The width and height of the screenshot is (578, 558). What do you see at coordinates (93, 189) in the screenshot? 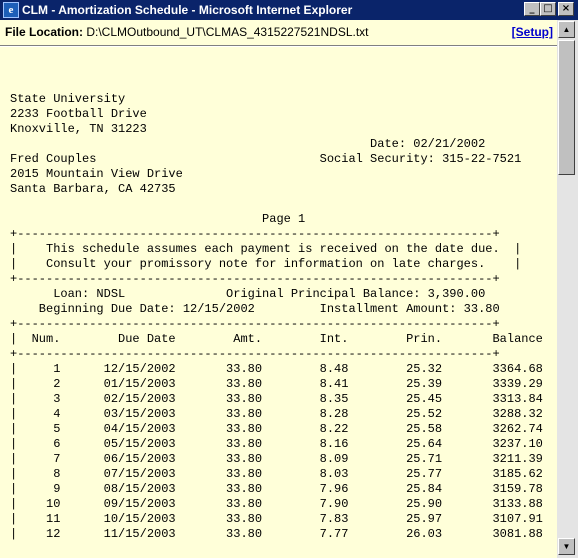
I see `document-line: Santa Barbara, CA 42735` at bounding box center [93, 189].